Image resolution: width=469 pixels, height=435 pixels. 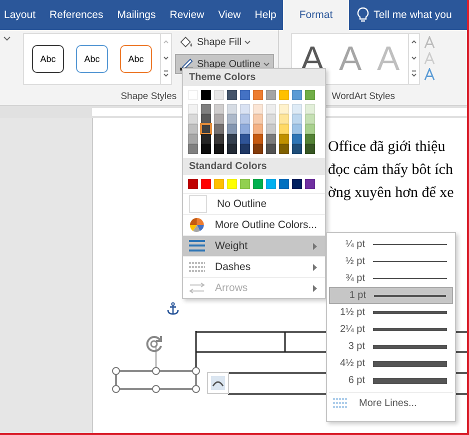 I want to click on rotate-handle-icon, so click(x=155, y=344).